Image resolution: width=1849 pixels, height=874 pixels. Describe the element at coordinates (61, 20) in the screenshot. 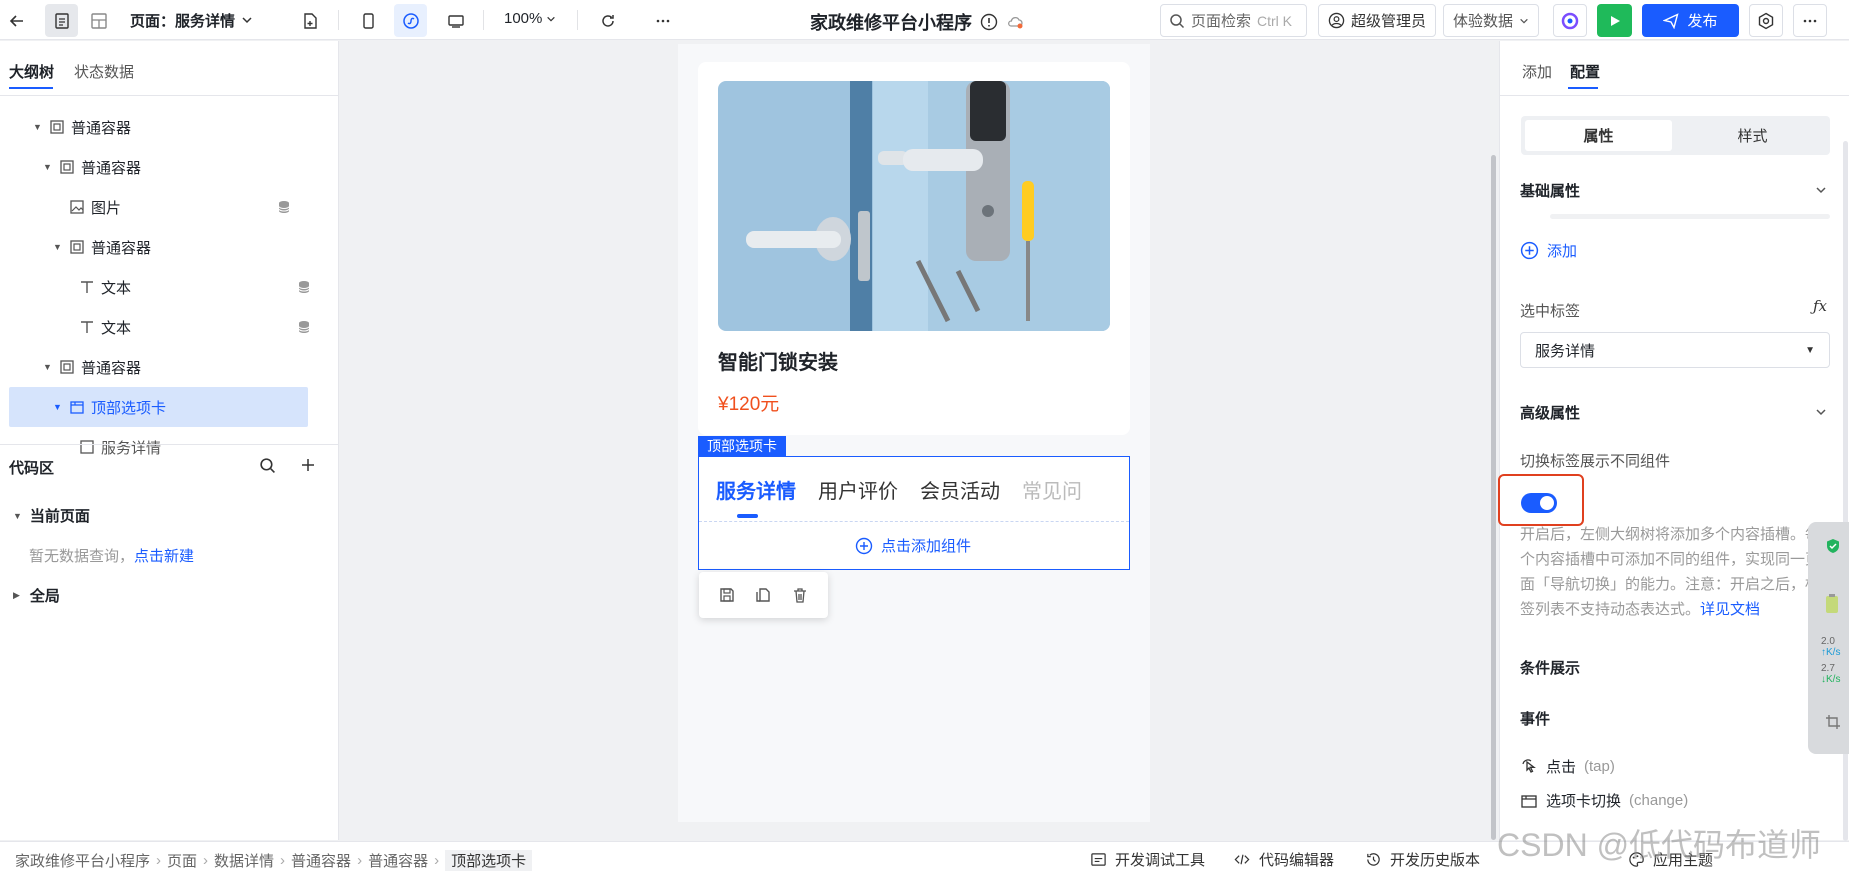

I see `outline-view-icon` at that location.